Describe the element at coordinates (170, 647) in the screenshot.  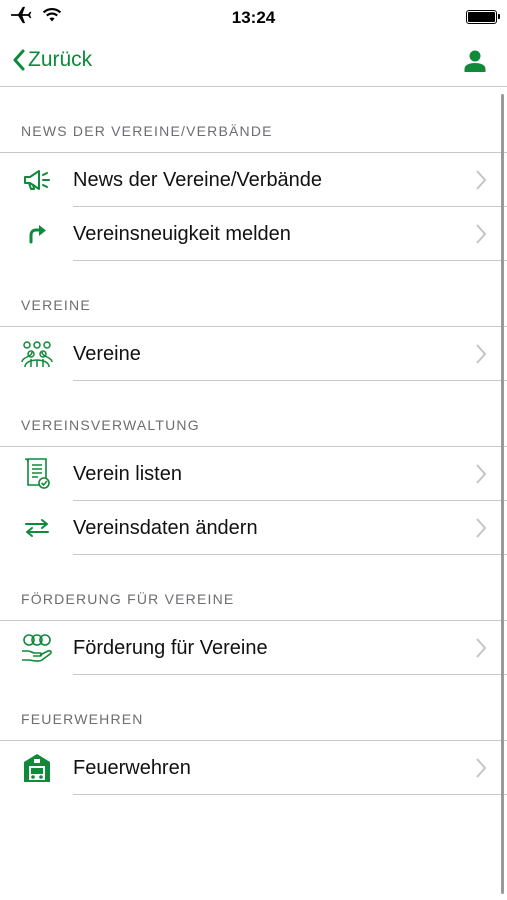
I see `list-item-label: Förderung für Vereine` at that location.